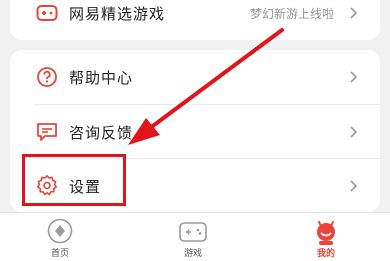 The image size is (390, 261). What do you see at coordinates (59, 254) in the screenshot?
I see `tab-label: 首页` at bounding box center [59, 254].